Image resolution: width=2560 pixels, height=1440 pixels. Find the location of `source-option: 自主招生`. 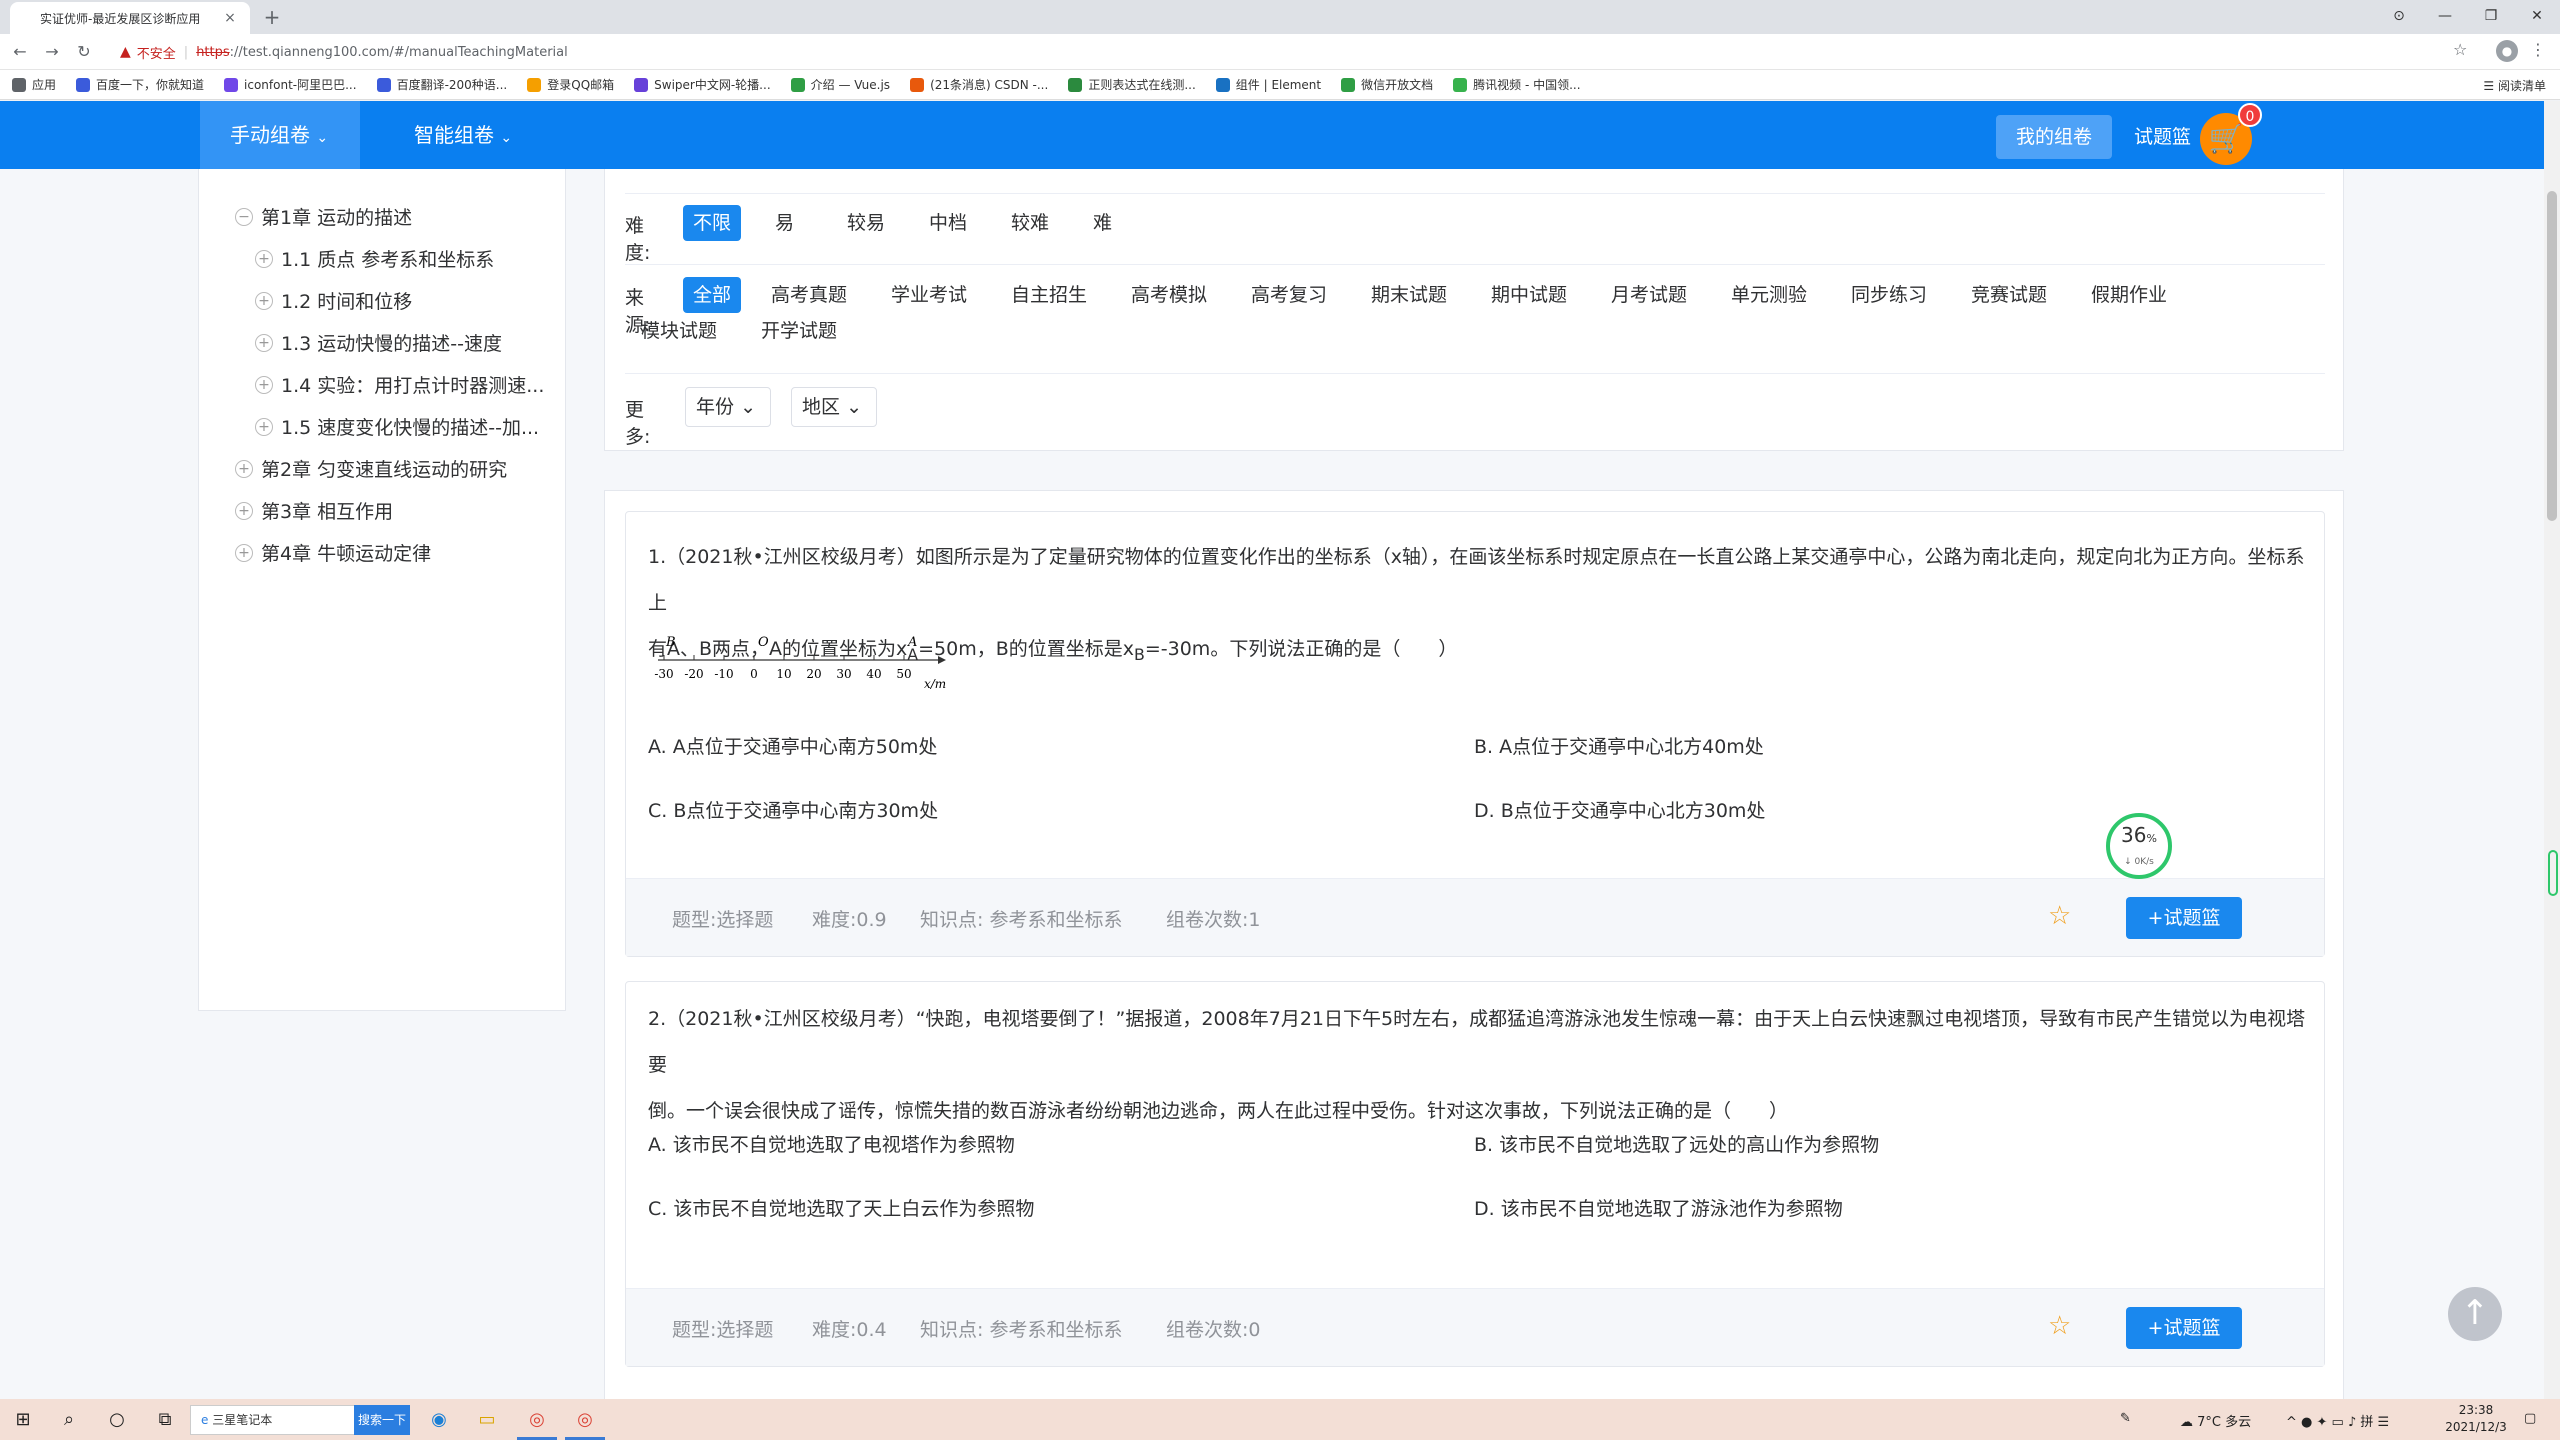

source-option: 自主招生 is located at coordinates (1049, 295).